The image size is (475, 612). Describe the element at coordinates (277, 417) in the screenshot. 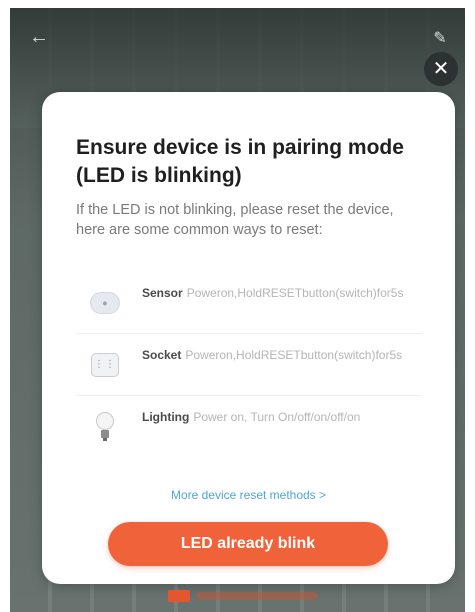

I see `method-description: Power on, Turn On/off/on/off/on` at that location.